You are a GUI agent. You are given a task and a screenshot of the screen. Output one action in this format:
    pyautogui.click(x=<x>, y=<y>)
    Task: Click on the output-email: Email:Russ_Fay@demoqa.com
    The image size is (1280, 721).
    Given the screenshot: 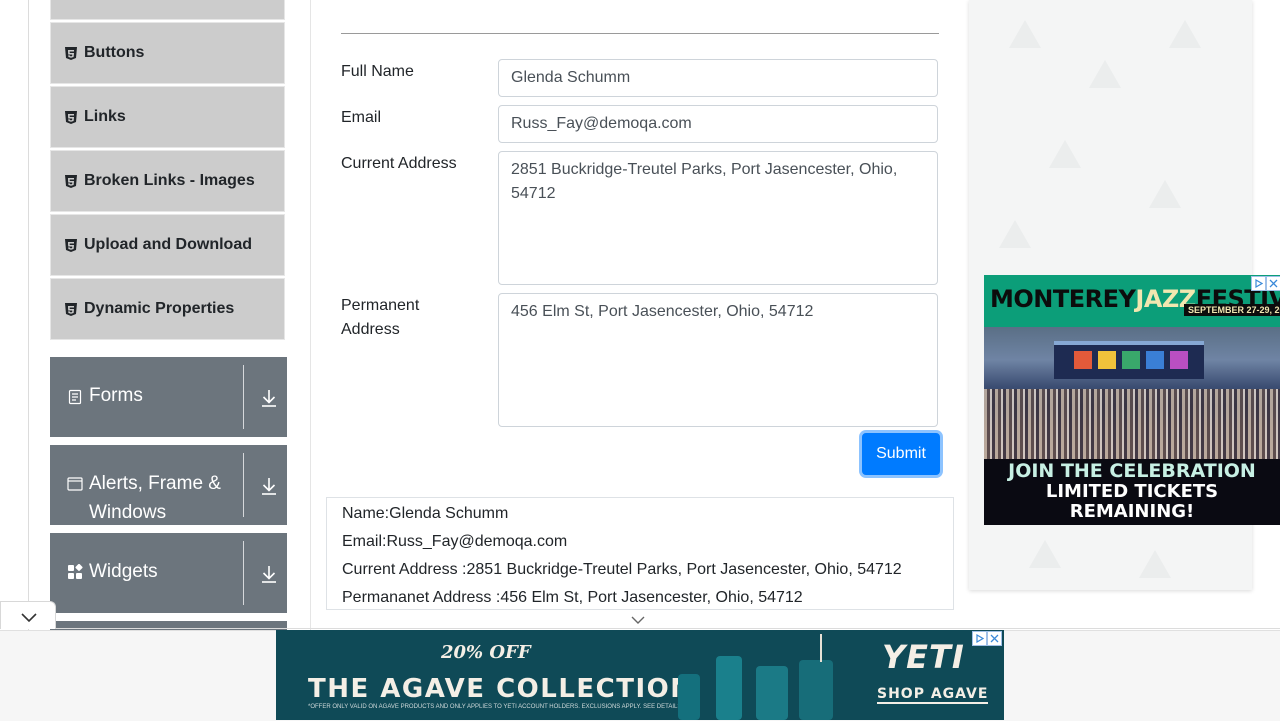 What is the action you would take?
    pyautogui.click(x=455, y=541)
    